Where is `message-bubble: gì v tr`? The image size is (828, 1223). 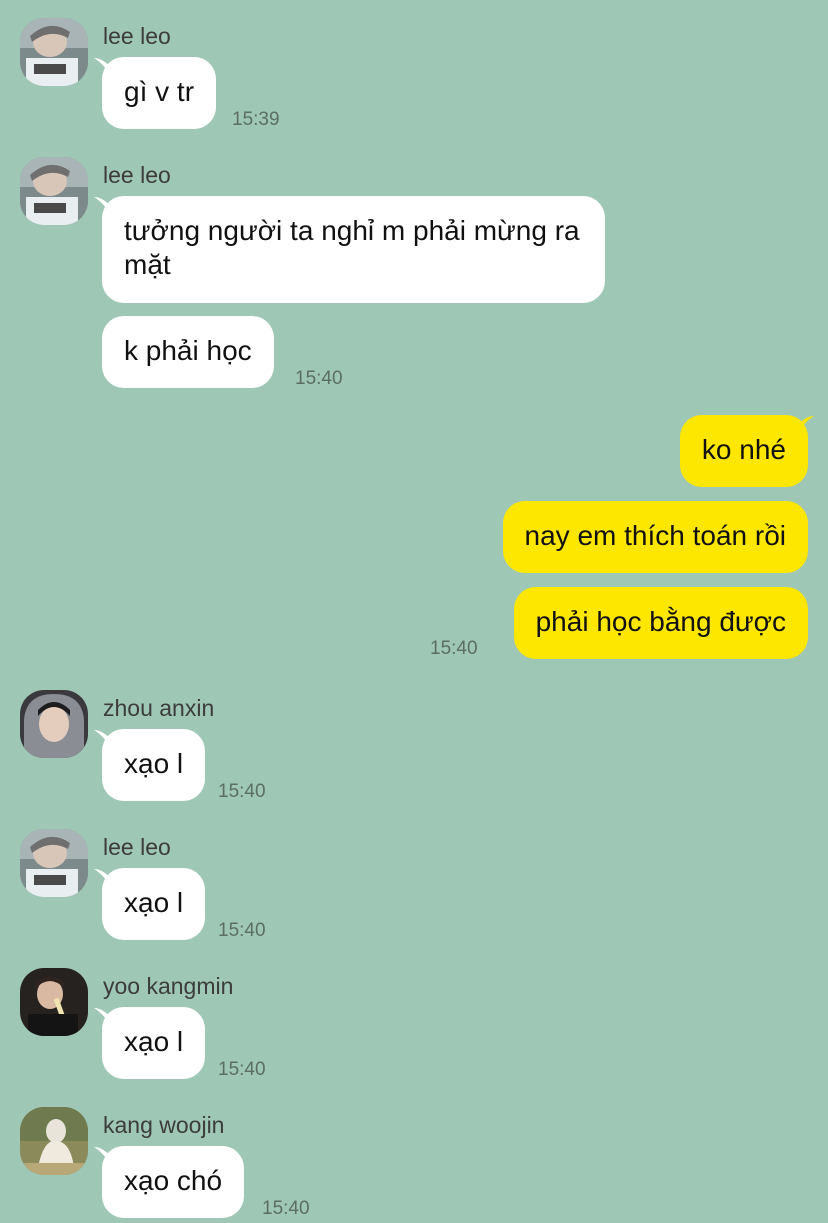
message-bubble: gì v tr is located at coordinates (159, 93).